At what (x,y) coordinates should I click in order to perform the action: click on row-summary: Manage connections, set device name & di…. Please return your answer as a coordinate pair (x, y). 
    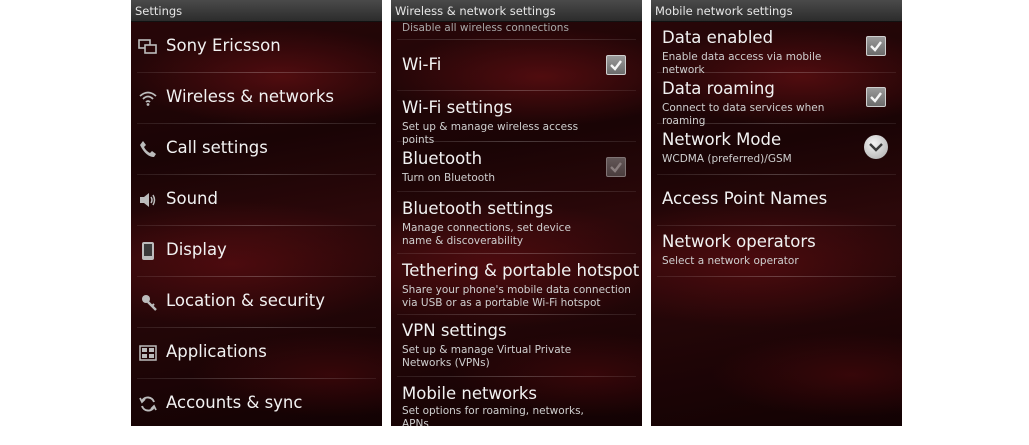
    Looking at the image, I should click on (486, 234).